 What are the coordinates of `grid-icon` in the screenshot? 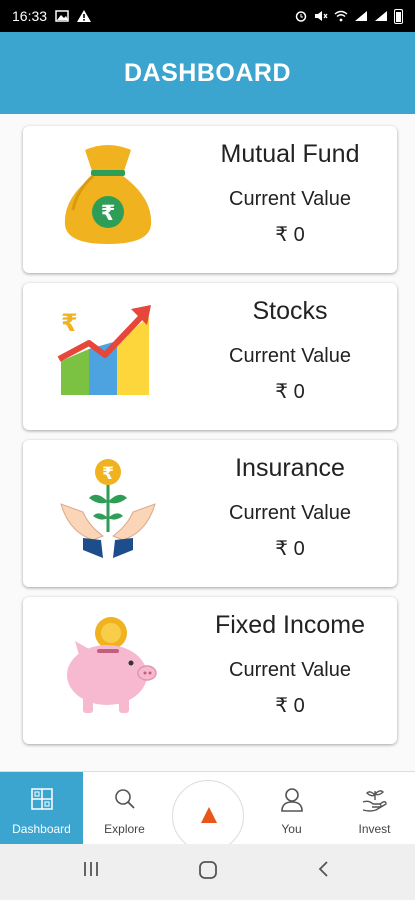 It's located at (41, 799).